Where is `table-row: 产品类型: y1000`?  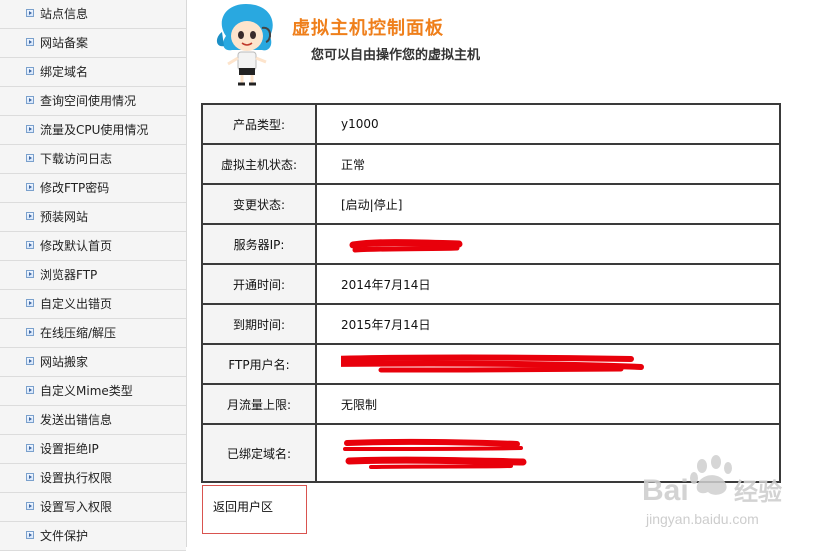 table-row: 产品类型: y1000 is located at coordinates (491, 124).